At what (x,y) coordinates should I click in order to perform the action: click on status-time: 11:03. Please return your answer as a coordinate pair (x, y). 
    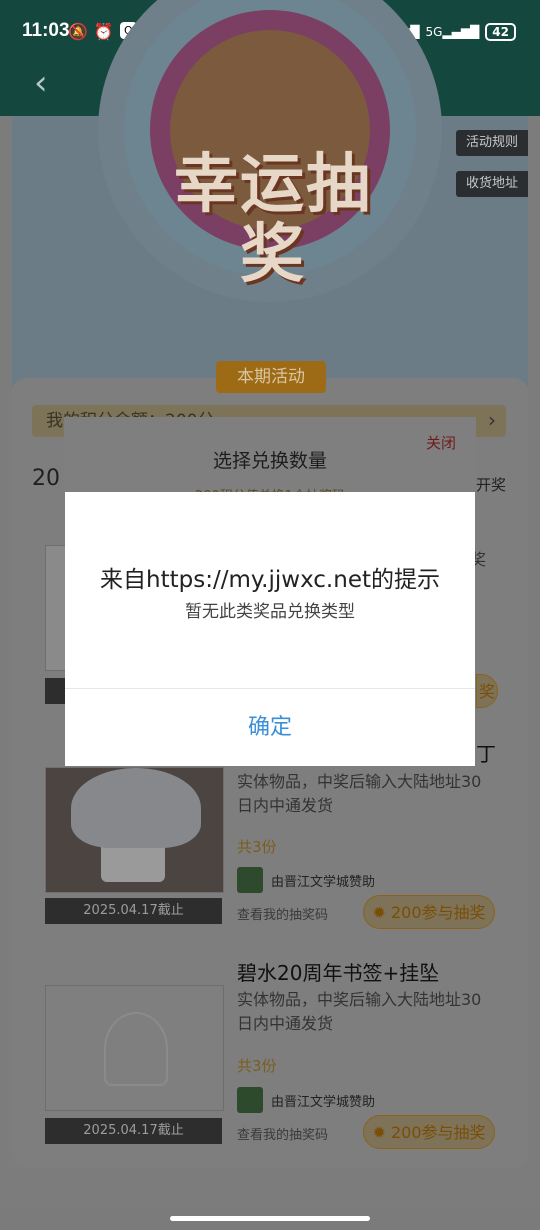
    Looking at the image, I should click on (46, 30).